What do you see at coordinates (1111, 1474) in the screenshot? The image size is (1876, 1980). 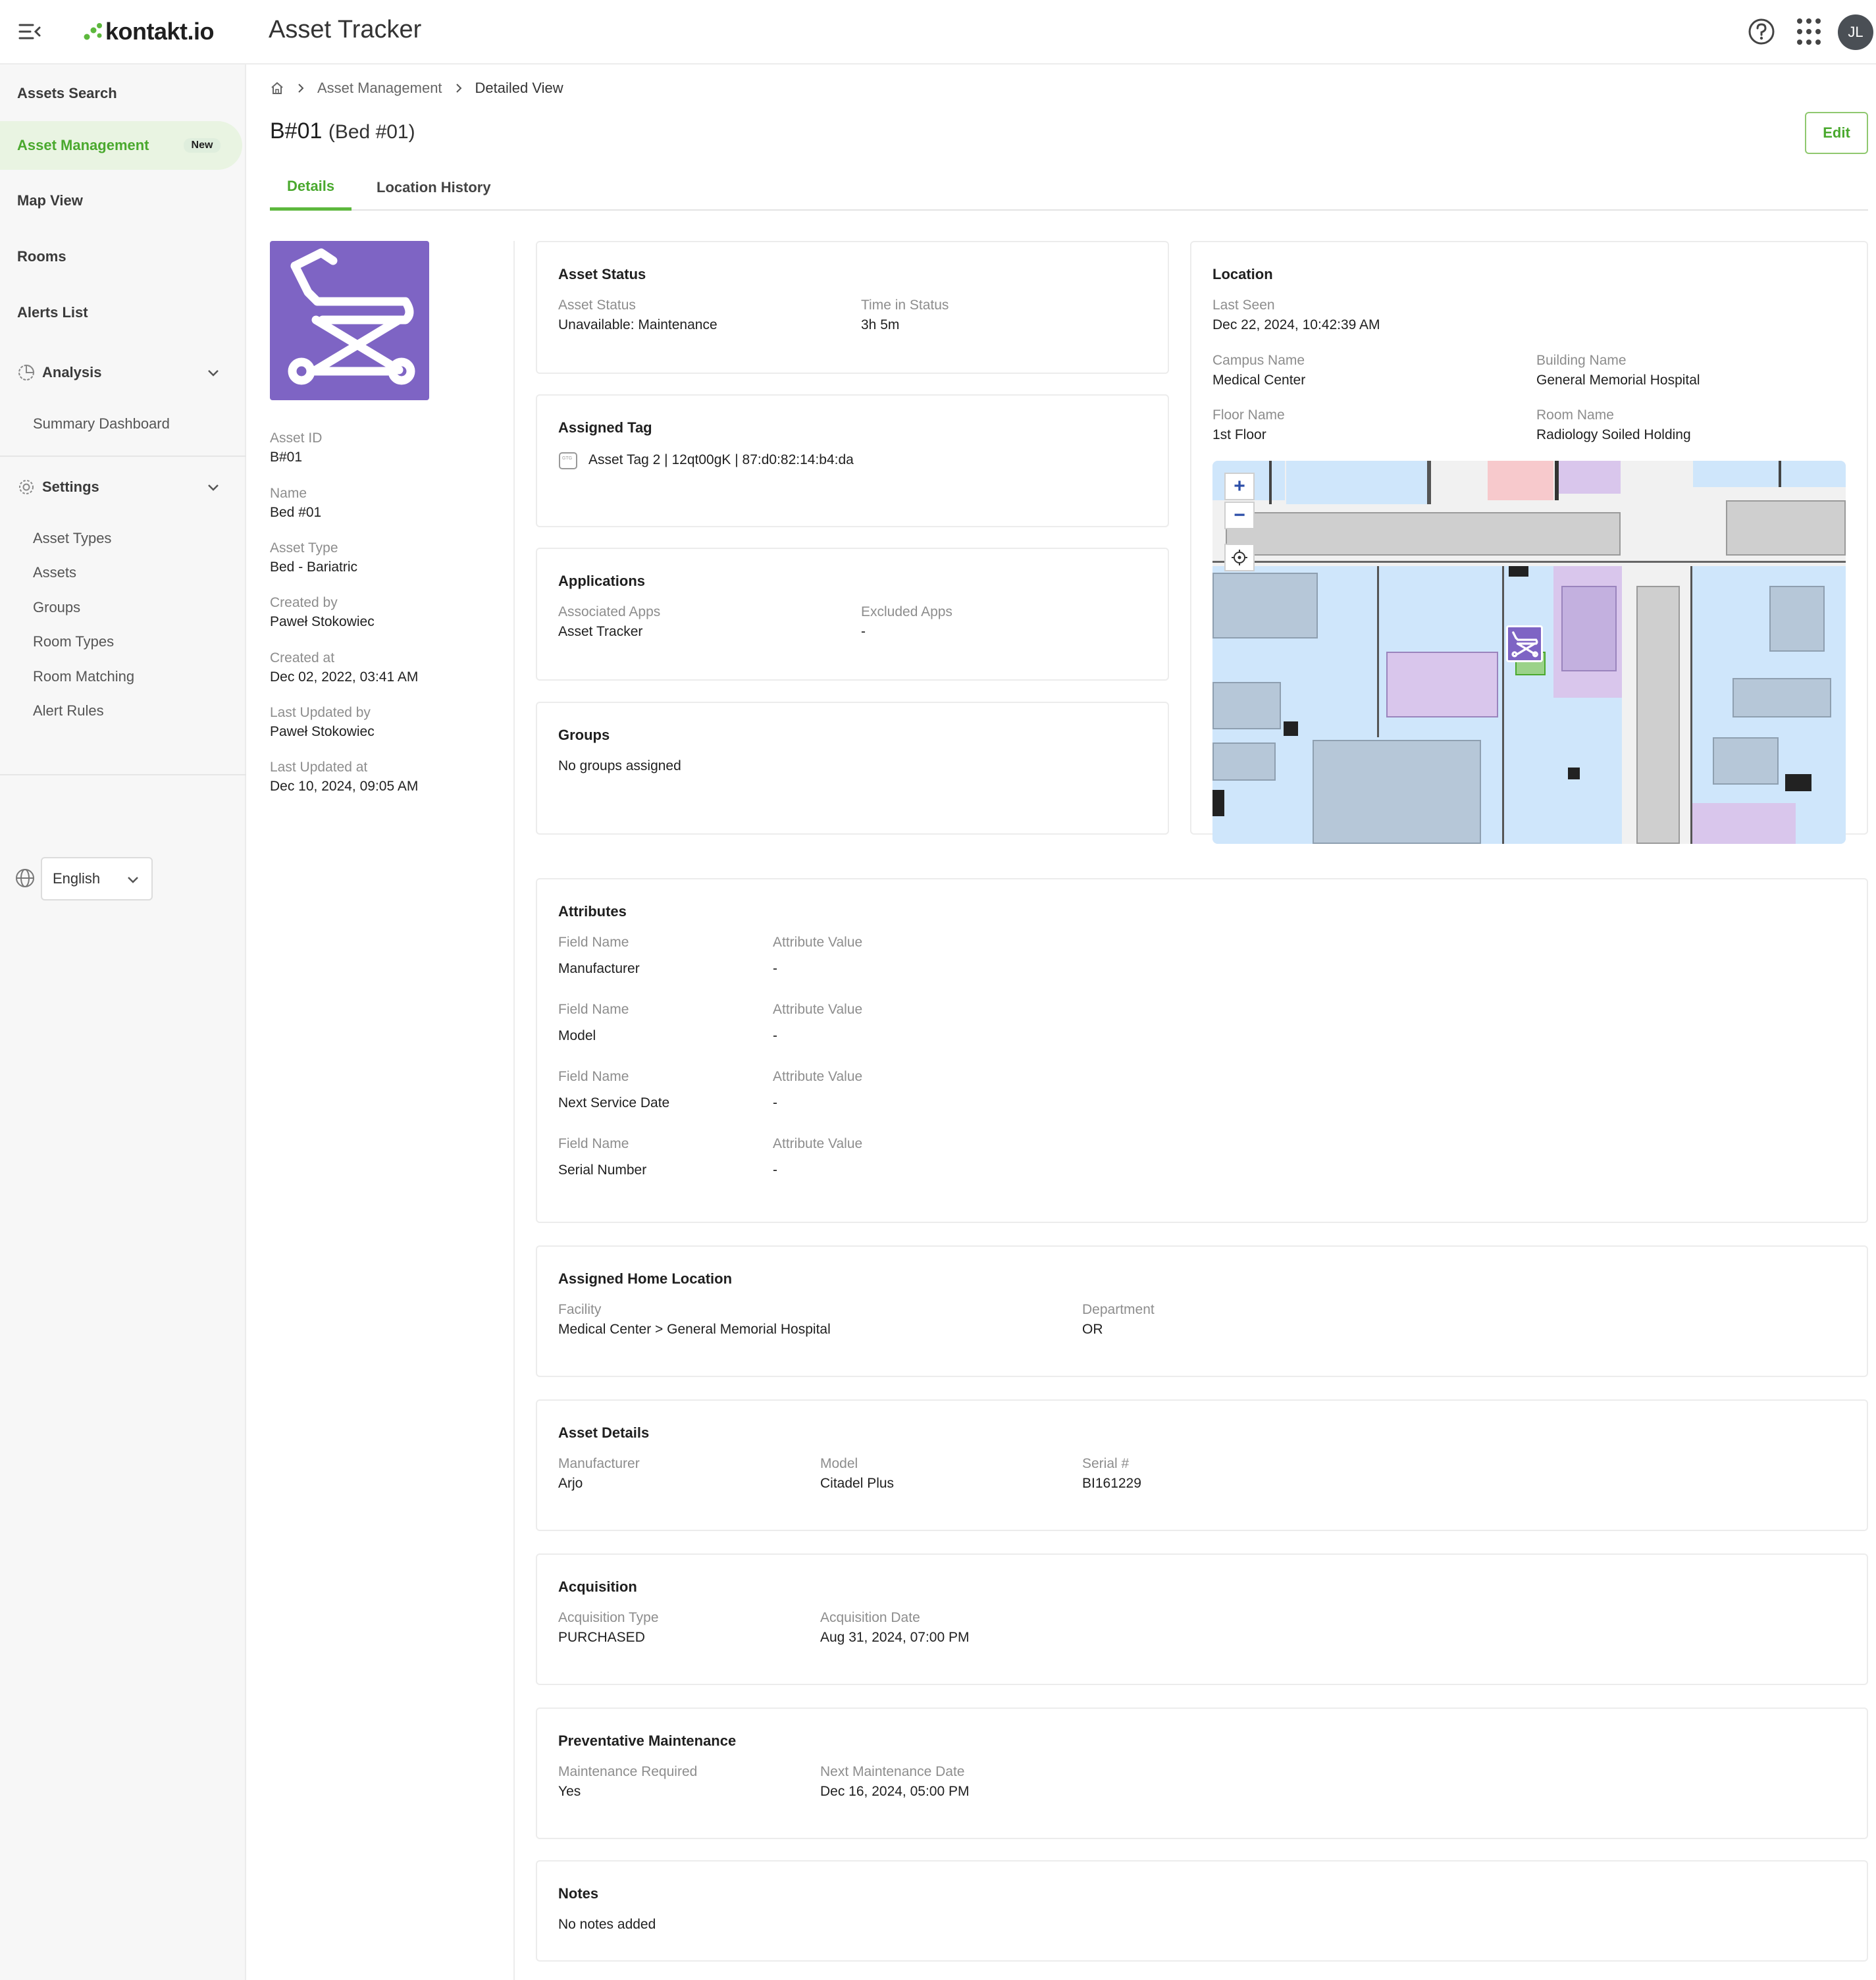 I see `serial-field: Serial # BI161229` at bounding box center [1111, 1474].